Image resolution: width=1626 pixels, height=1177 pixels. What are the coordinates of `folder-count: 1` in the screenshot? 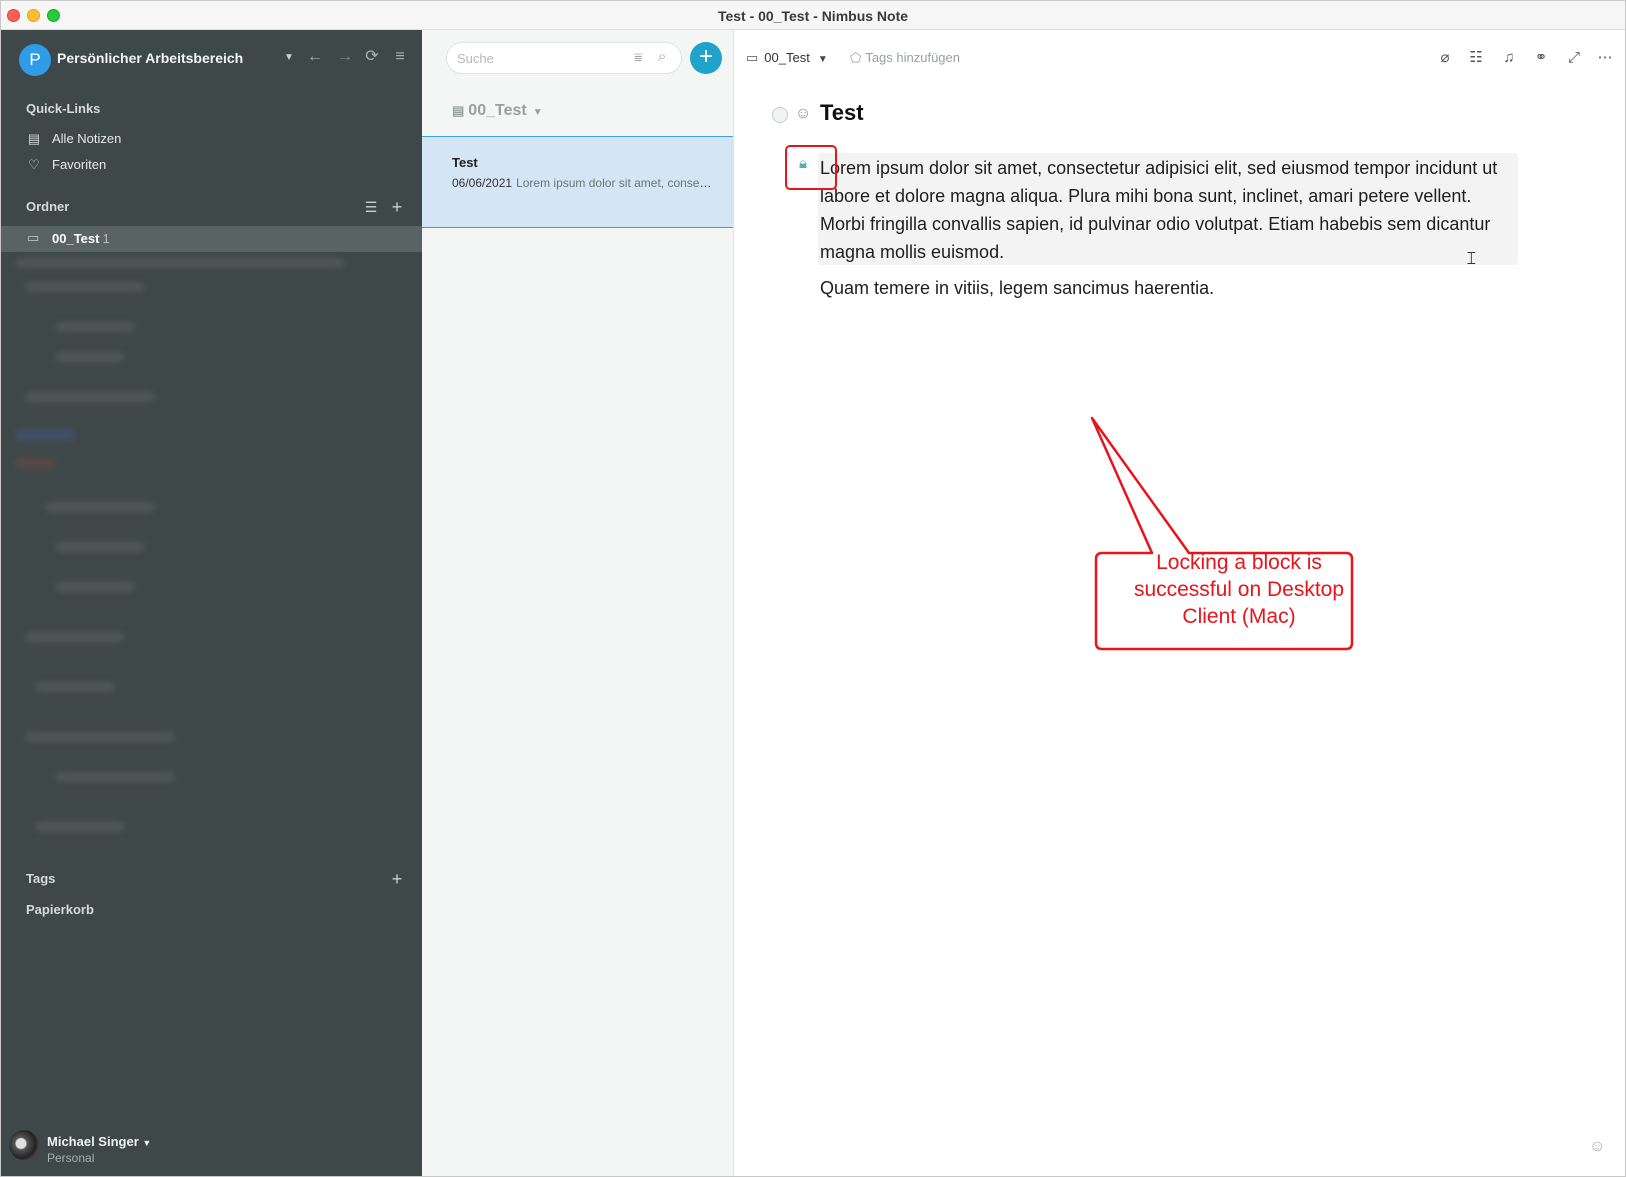 It's located at (106, 238).